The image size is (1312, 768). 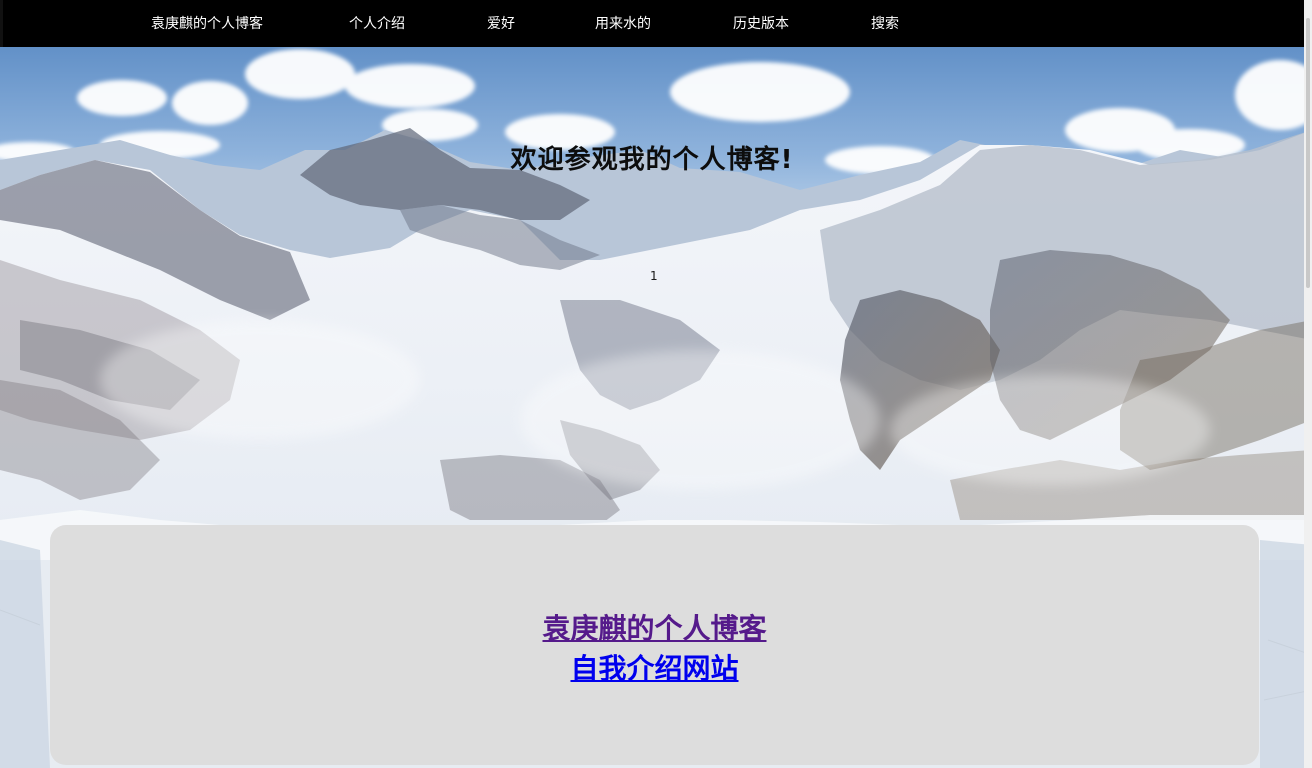 What do you see at coordinates (761, 24) in the screenshot?
I see `nav-item-history: 历史版本` at bounding box center [761, 24].